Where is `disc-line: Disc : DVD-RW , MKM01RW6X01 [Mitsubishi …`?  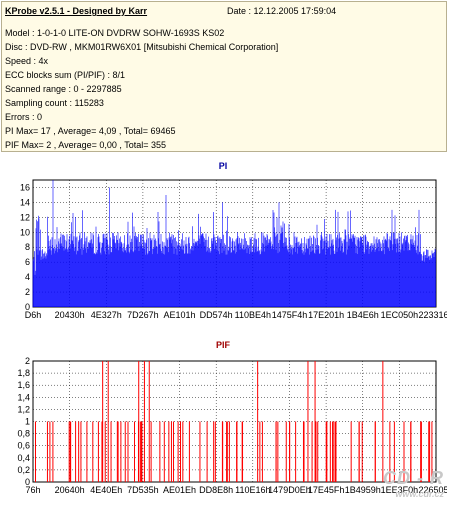
disc-line: Disc : DVD-RW , MKM01RW6X01 [Mitsubishi … is located at coordinates (142, 47).